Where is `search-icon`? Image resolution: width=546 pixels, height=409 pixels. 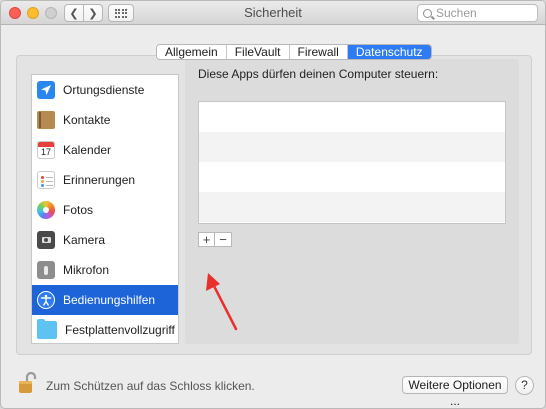
search-icon is located at coordinates (427, 13).